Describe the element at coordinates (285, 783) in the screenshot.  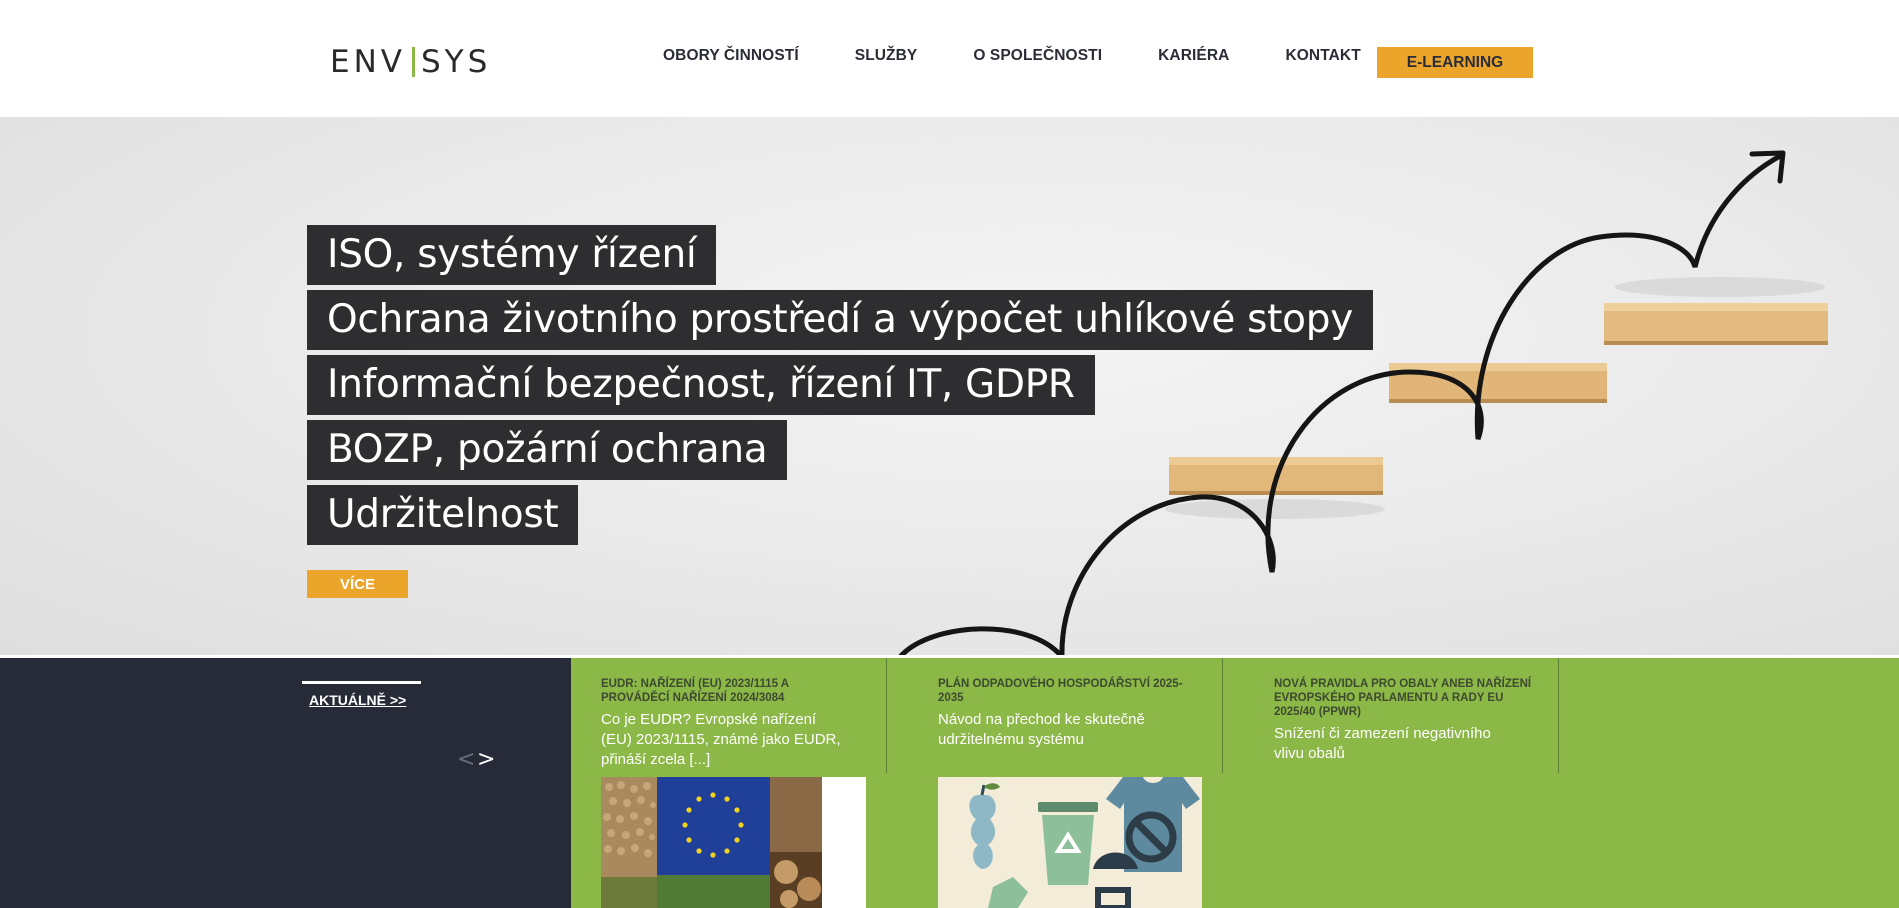
I see `news-tab-panel` at that location.